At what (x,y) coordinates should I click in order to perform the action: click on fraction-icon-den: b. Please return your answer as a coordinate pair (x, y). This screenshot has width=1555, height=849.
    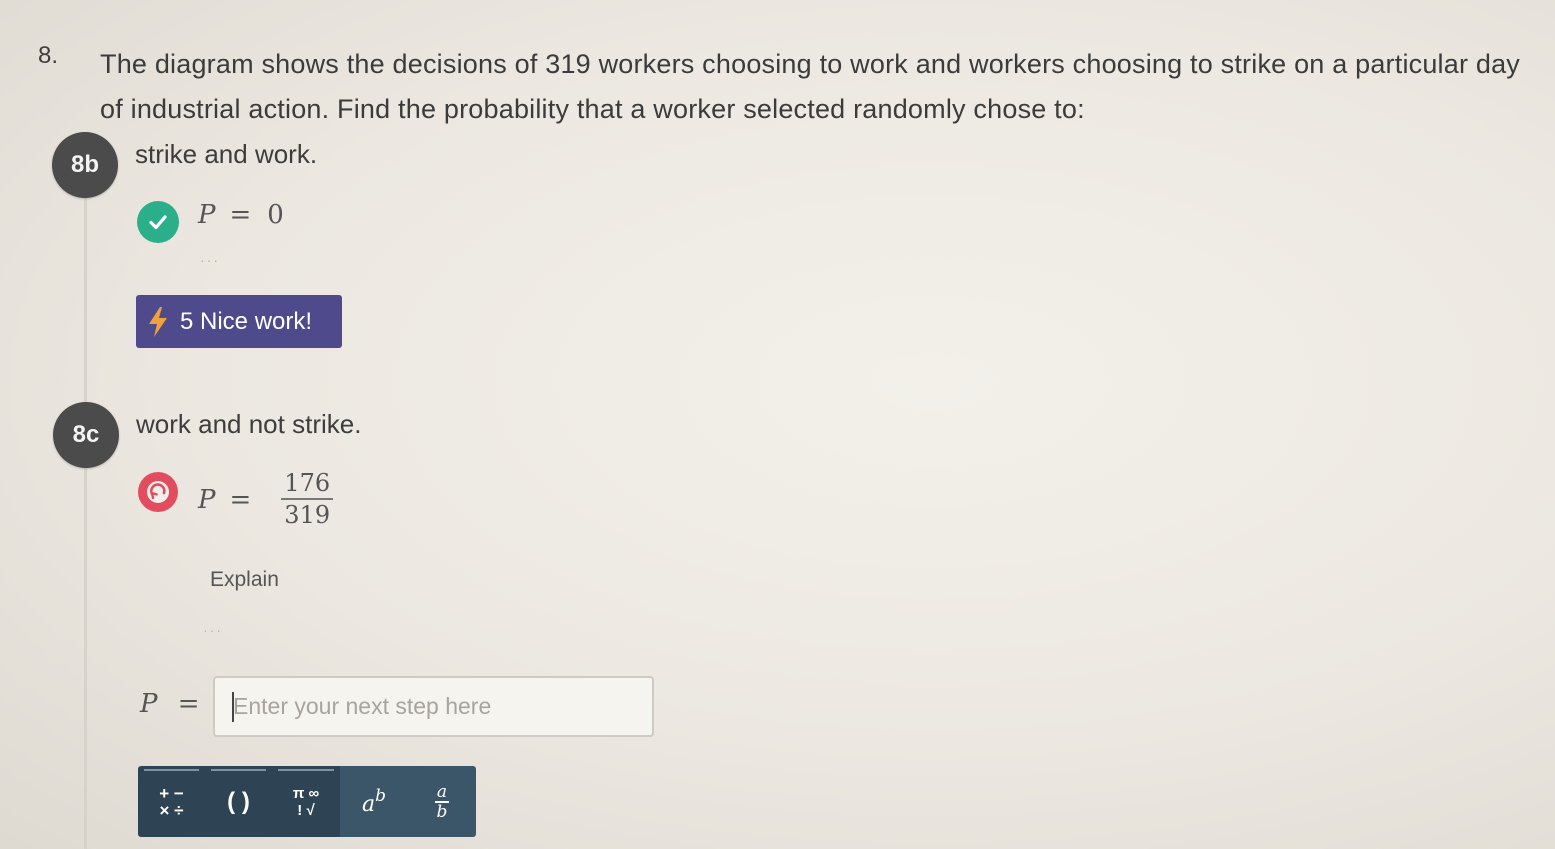
    Looking at the image, I should click on (442, 811).